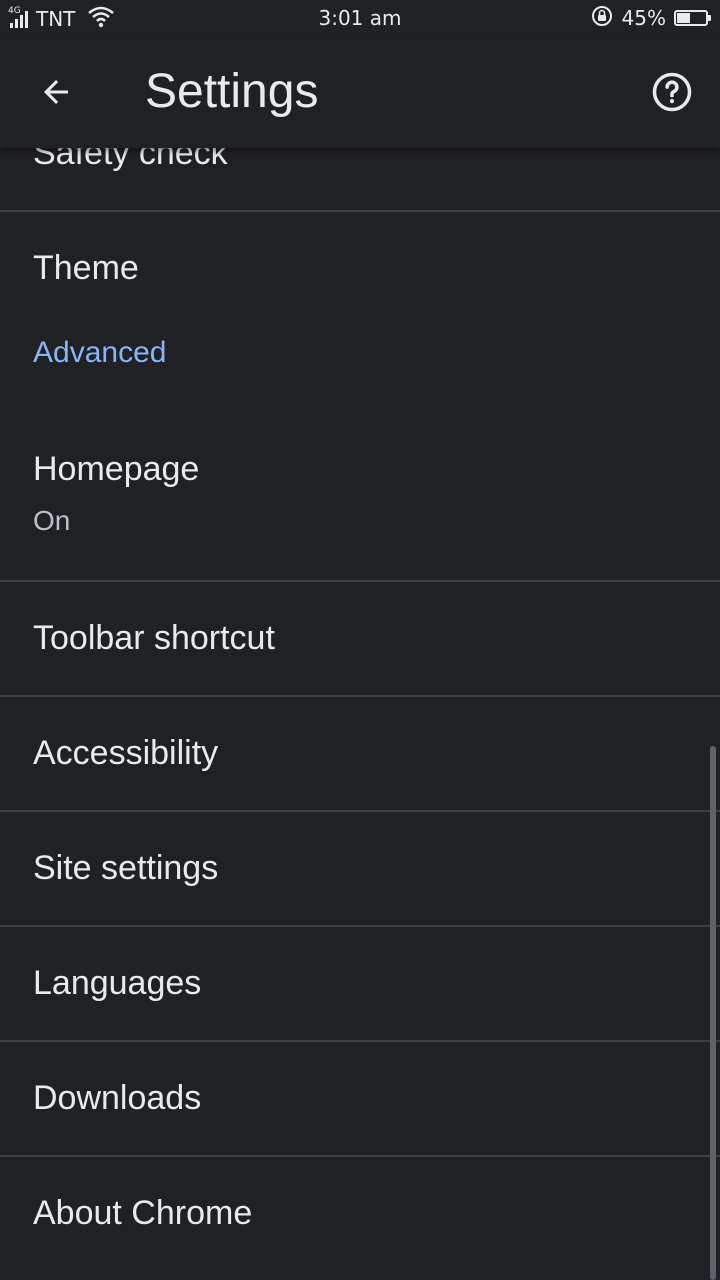 Image resolution: width=720 pixels, height=1280 pixels. What do you see at coordinates (602, 18) in the screenshot?
I see `rotation-lock-icon` at bounding box center [602, 18].